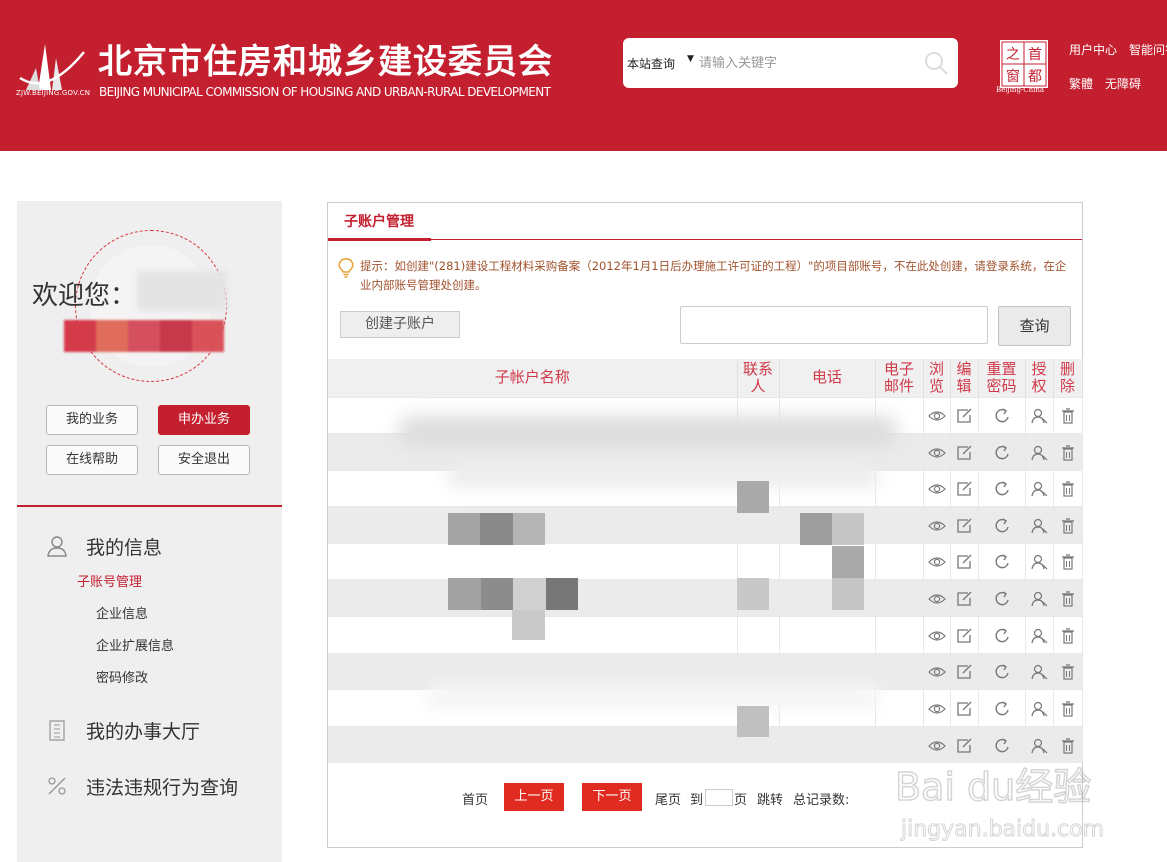 Image resolution: width=1167 pixels, height=862 pixels. Describe the element at coordinates (141, 786) in the screenshot. I see `nav-violation-query: 违法违规行为查询` at that location.